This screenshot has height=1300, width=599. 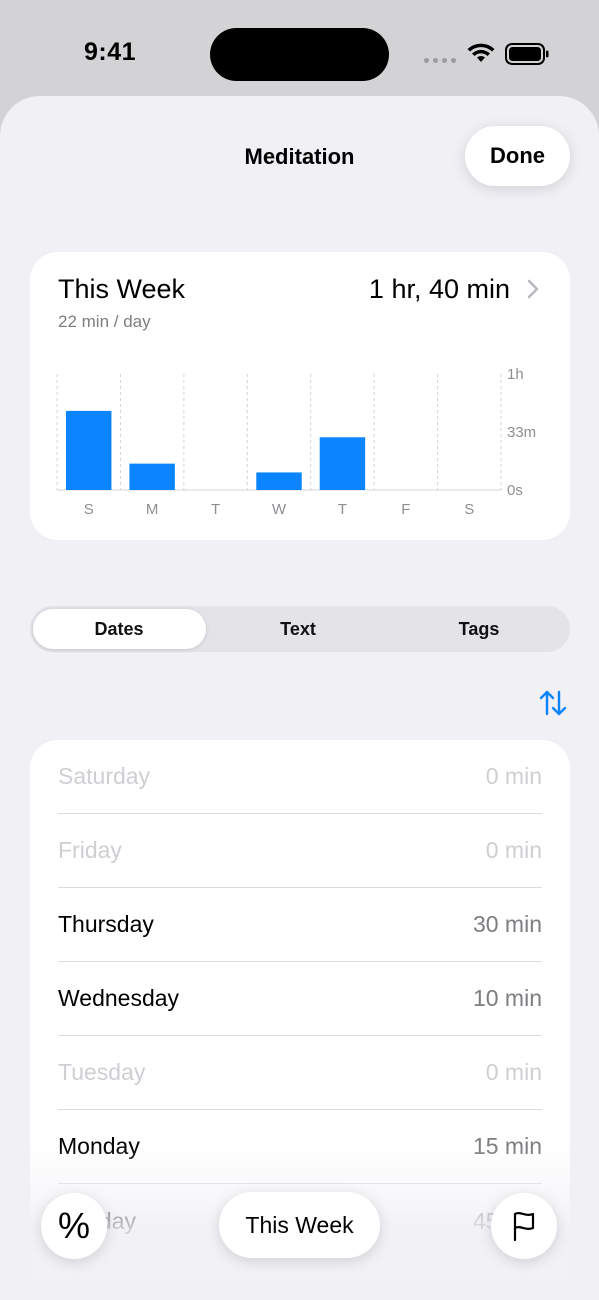 I want to click on day-label: Saturday, so click(x=104, y=776).